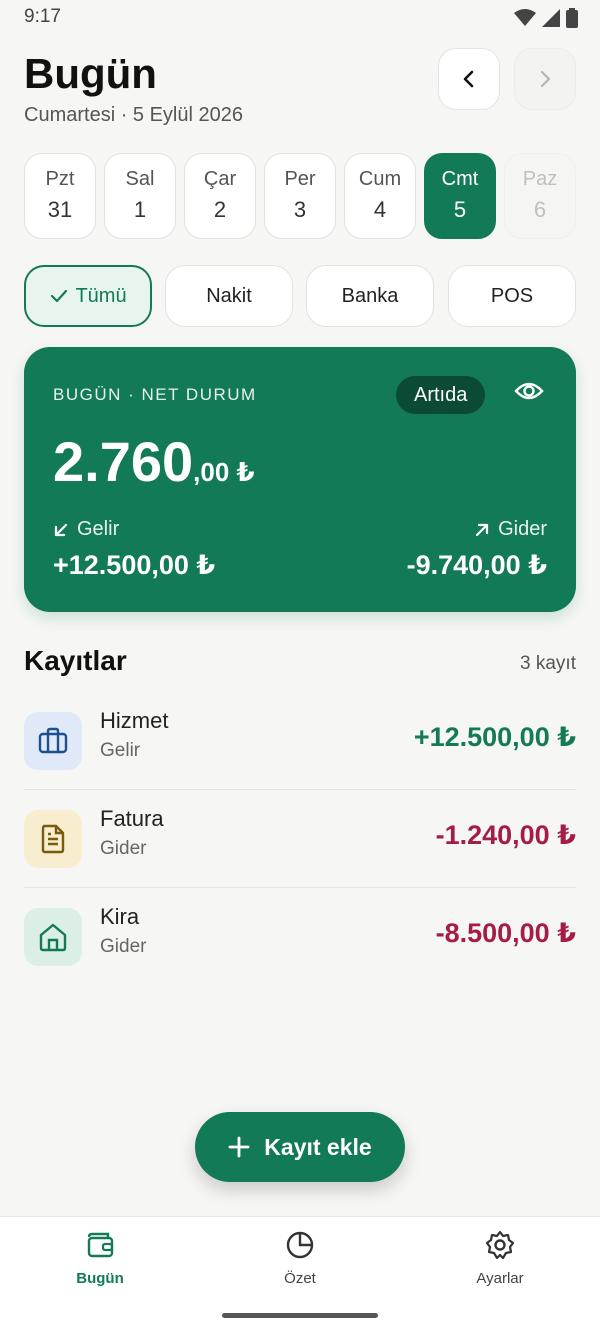  I want to click on status-badge: Artıda, so click(441, 395).